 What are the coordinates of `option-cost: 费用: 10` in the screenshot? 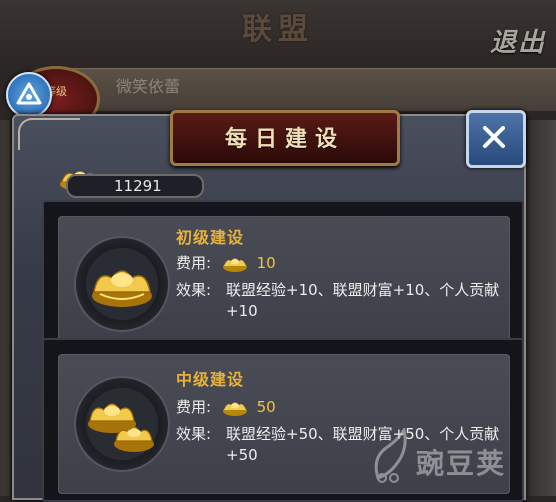 It's located at (226, 262).